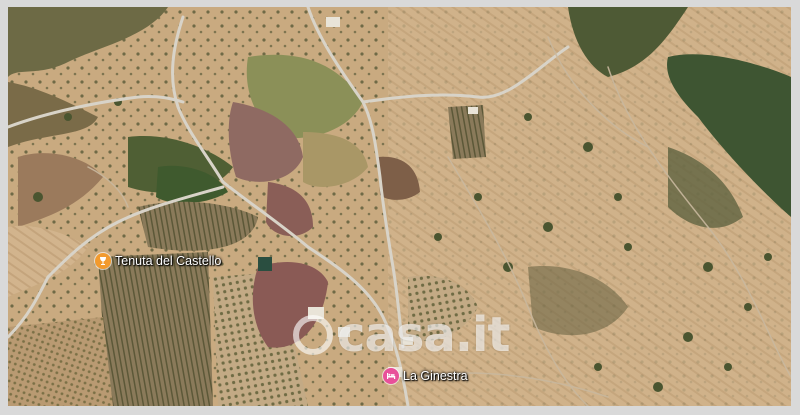 The image size is (800, 415). I want to click on casa-it-watermark: casa.it, so click(401, 335).